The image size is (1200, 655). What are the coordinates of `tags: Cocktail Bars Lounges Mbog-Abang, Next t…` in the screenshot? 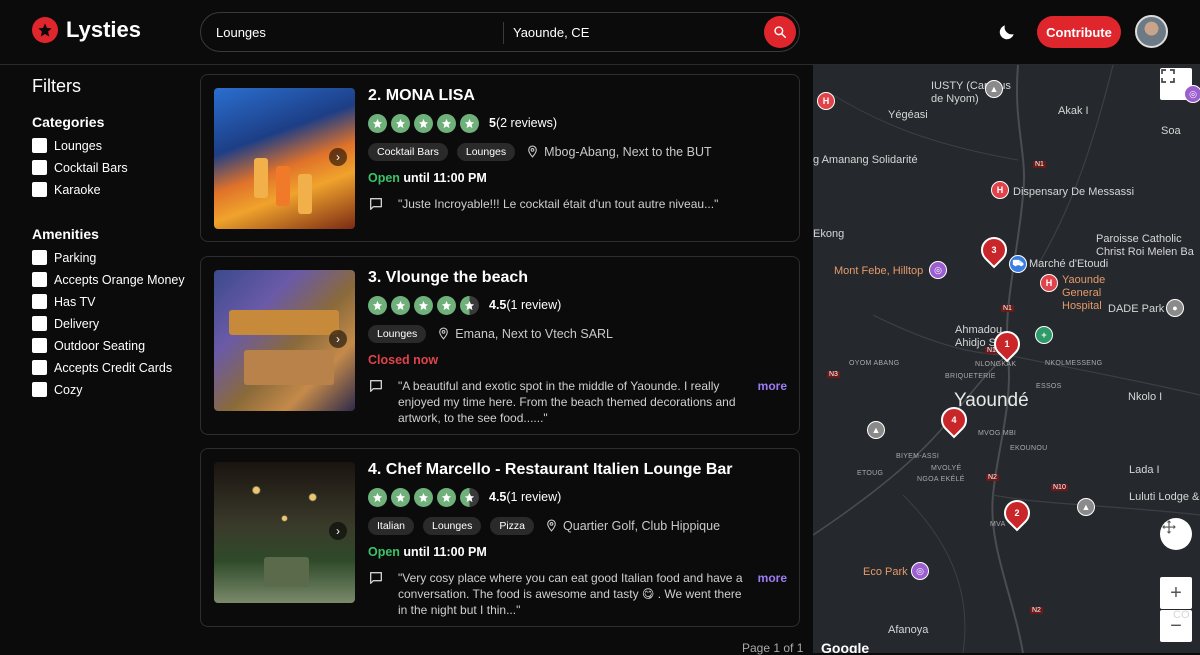 It's located at (577, 151).